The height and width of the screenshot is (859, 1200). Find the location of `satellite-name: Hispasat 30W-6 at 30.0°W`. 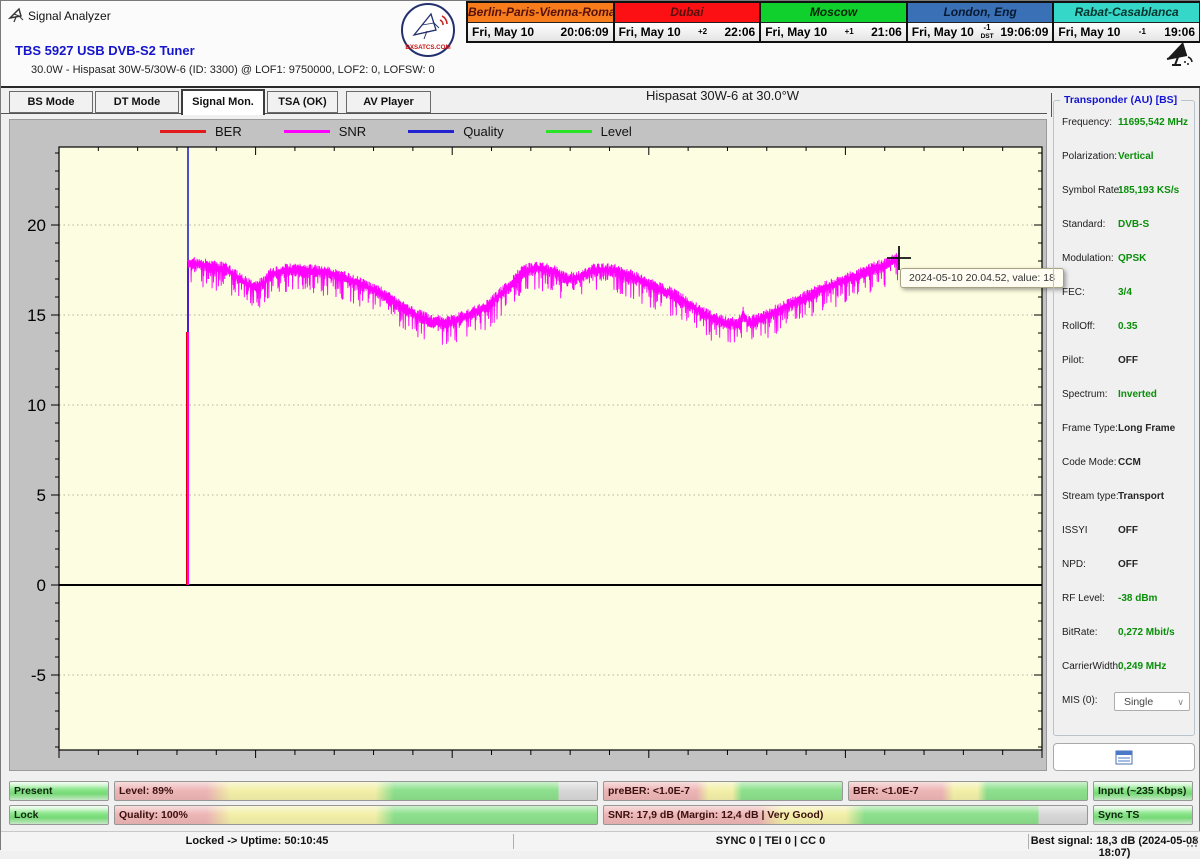

satellite-name: Hispasat 30W-6 at 30.0°W is located at coordinates (723, 95).